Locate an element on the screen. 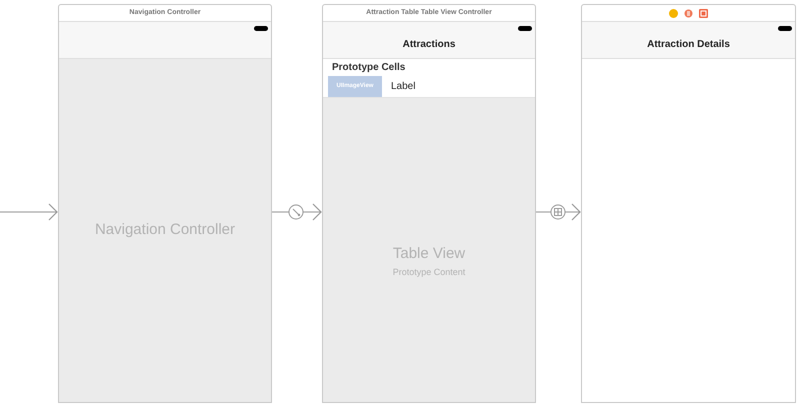 The image size is (800, 405). circle-icon is located at coordinates (673, 13).